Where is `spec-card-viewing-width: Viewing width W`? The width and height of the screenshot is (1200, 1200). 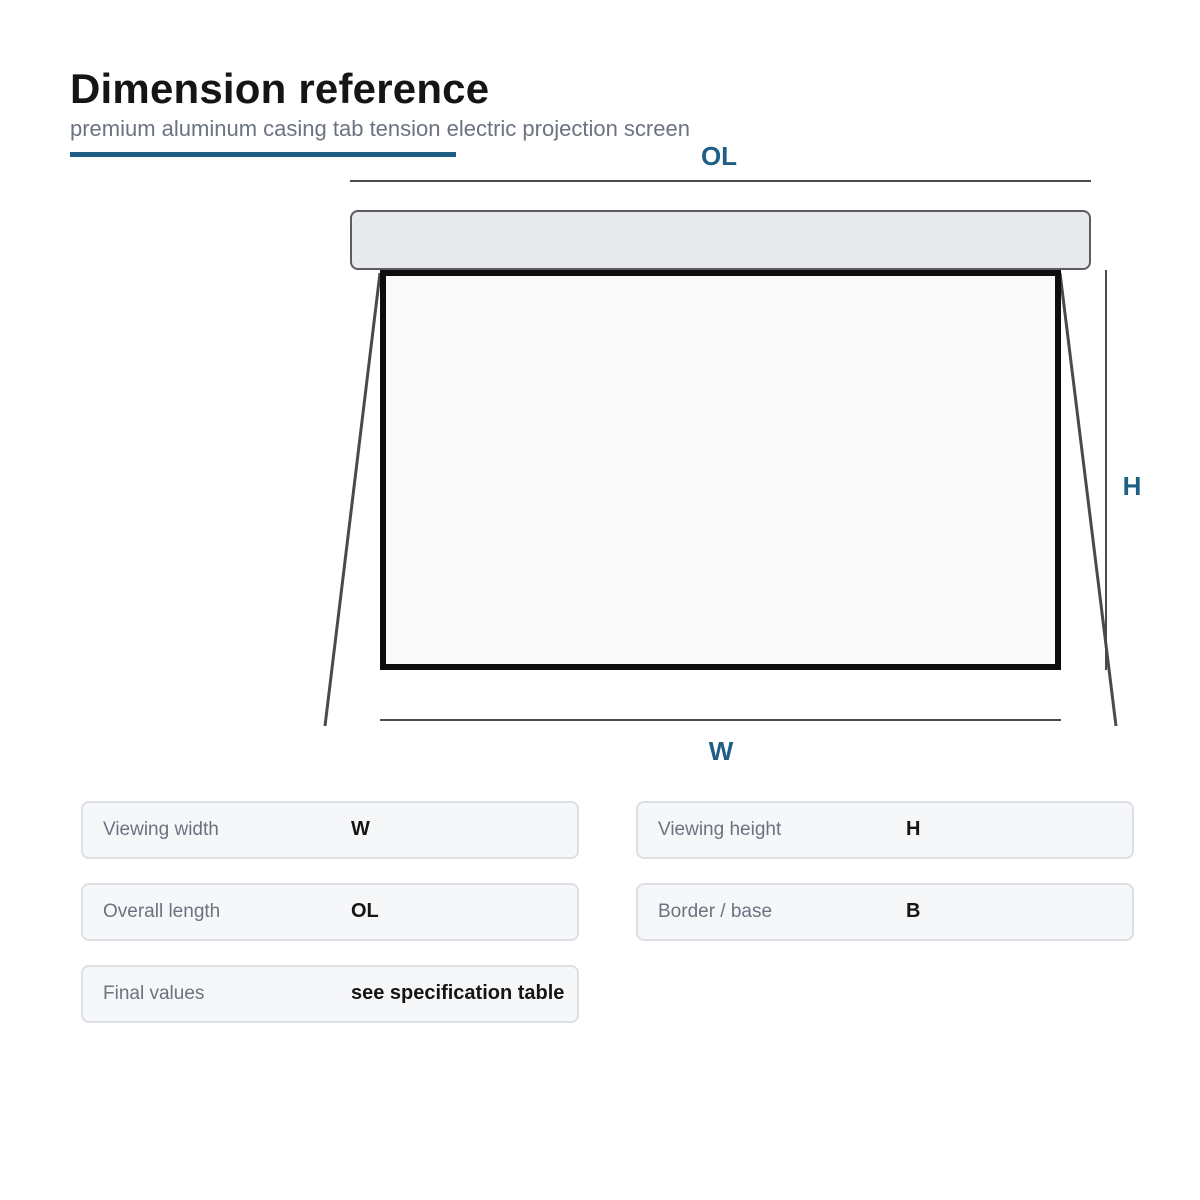
spec-card-viewing-width: Viewing width W is located at coordinates (330, 830).